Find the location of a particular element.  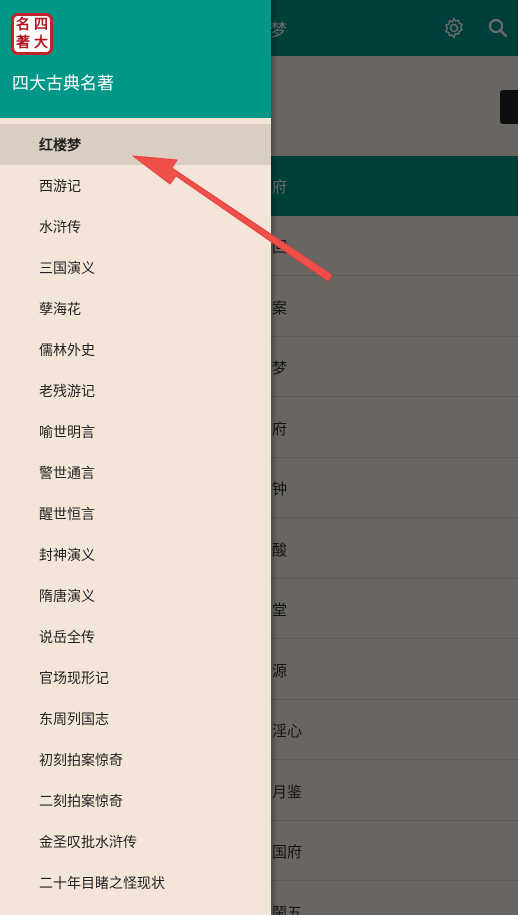

drawer-header: 名 四 著 大 四大古典名著 is located at coordinates (135, 59).